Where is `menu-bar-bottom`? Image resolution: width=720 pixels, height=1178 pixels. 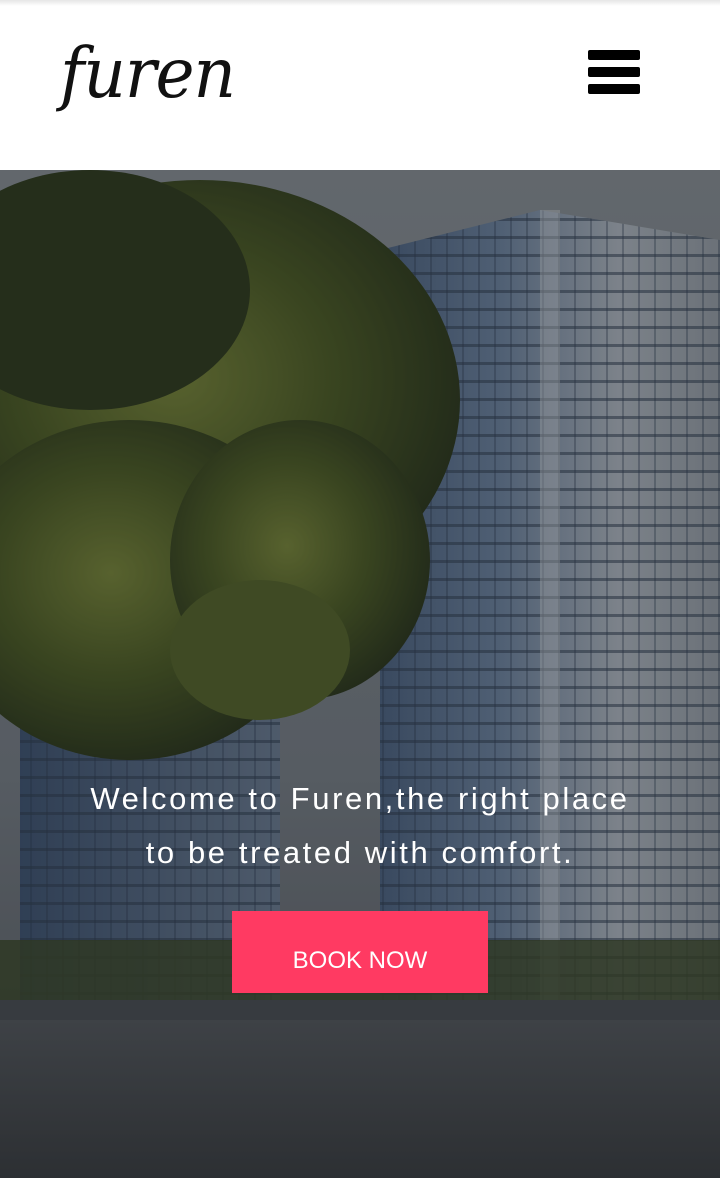
menu-bar-bottom is located at coordinates (614, 89).